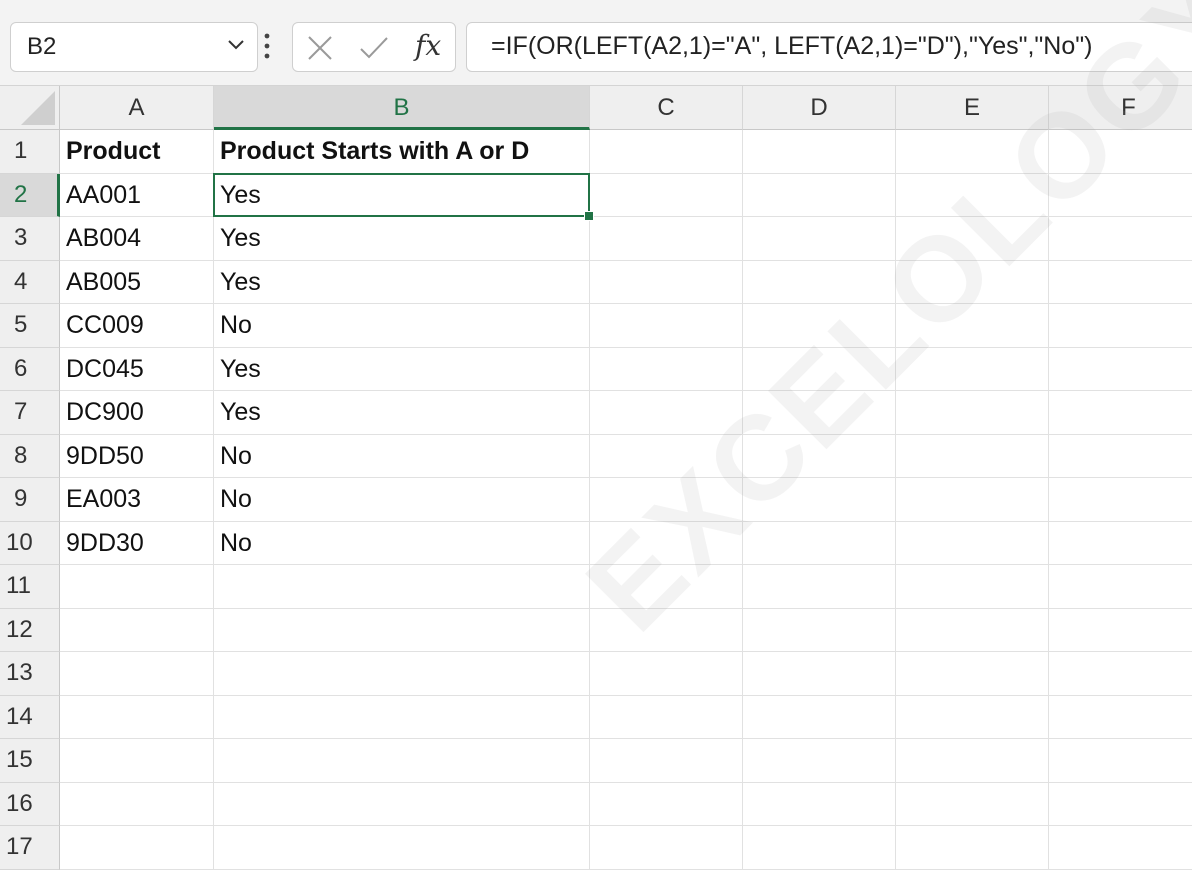 This screenshot has height=877, width=1192. What do you see at coordinates (402, 282) in the screenshot?
I see `cell-b4: Yes` at bounding box center [402, 282].